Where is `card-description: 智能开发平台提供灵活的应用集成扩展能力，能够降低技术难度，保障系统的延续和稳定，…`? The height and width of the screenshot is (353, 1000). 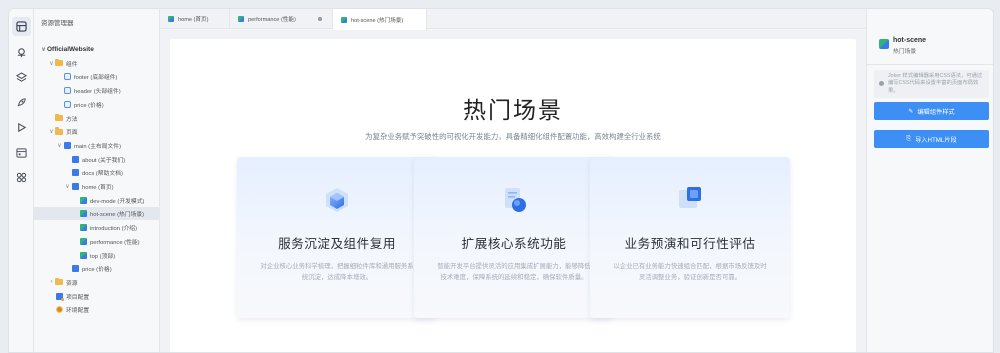 card-description: 智能开发平台提供灵活的应用集成扩展能力，能够降低技术难度，保障系统的延续和稳定，… is located at coordinates (514, 272).